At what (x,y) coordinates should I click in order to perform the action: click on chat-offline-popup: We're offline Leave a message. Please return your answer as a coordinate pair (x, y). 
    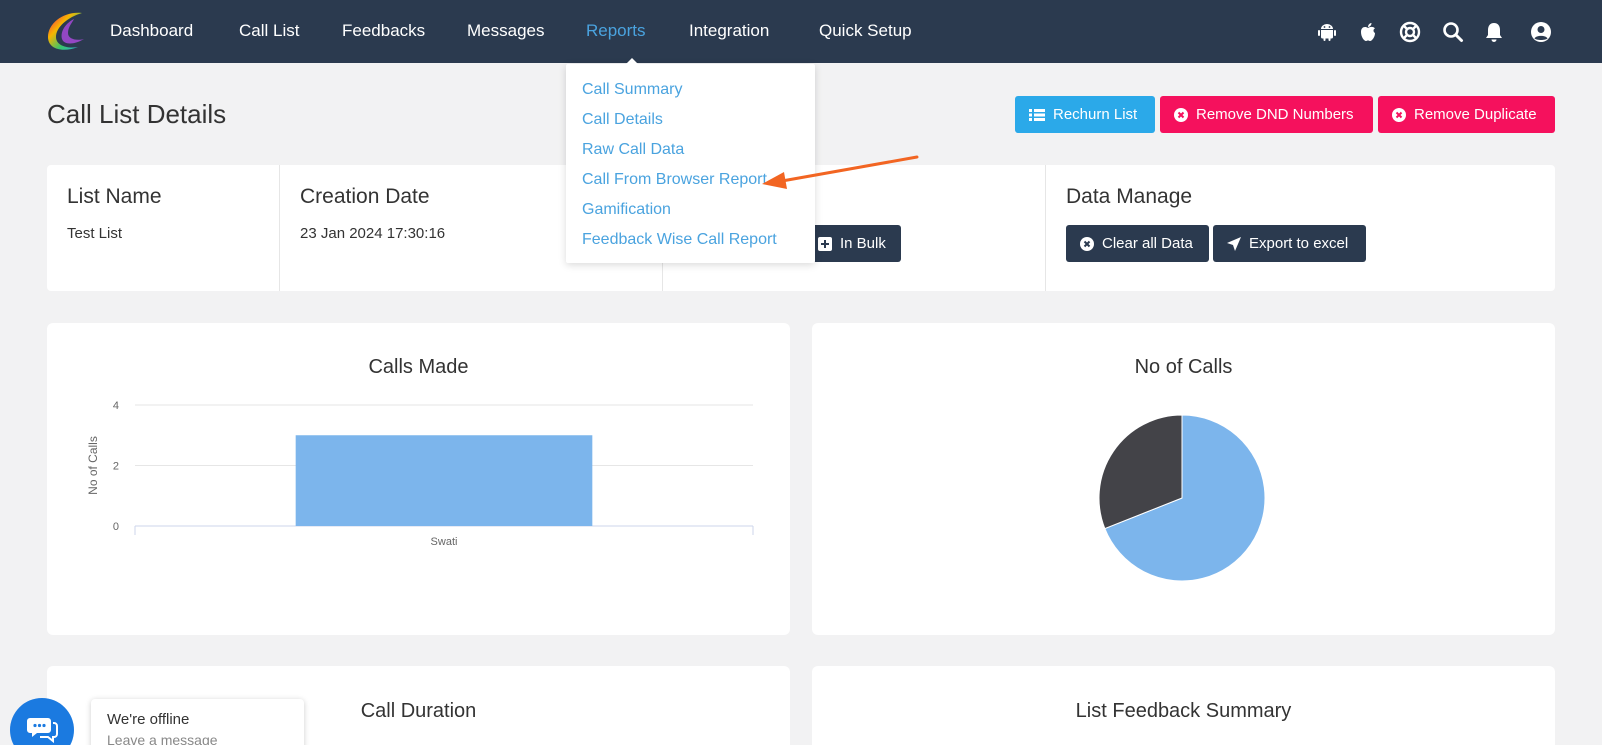
    Looking at the image, I should click on (197, 722).